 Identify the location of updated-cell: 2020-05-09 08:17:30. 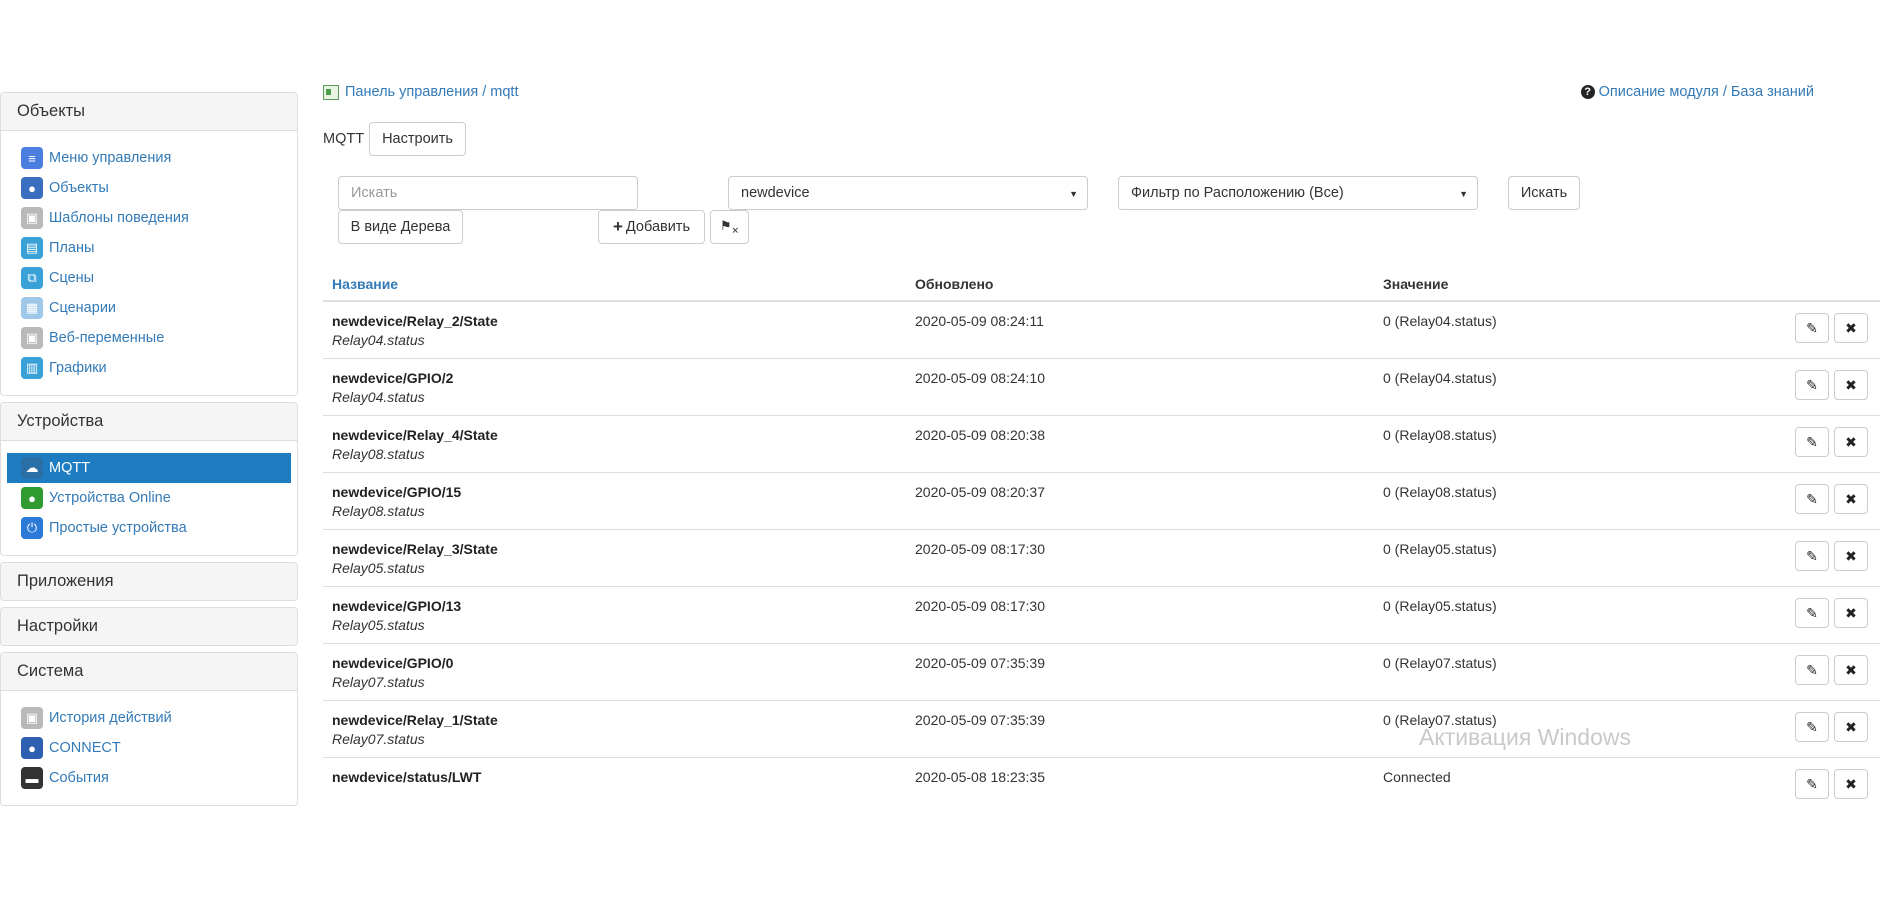
(980, 549).